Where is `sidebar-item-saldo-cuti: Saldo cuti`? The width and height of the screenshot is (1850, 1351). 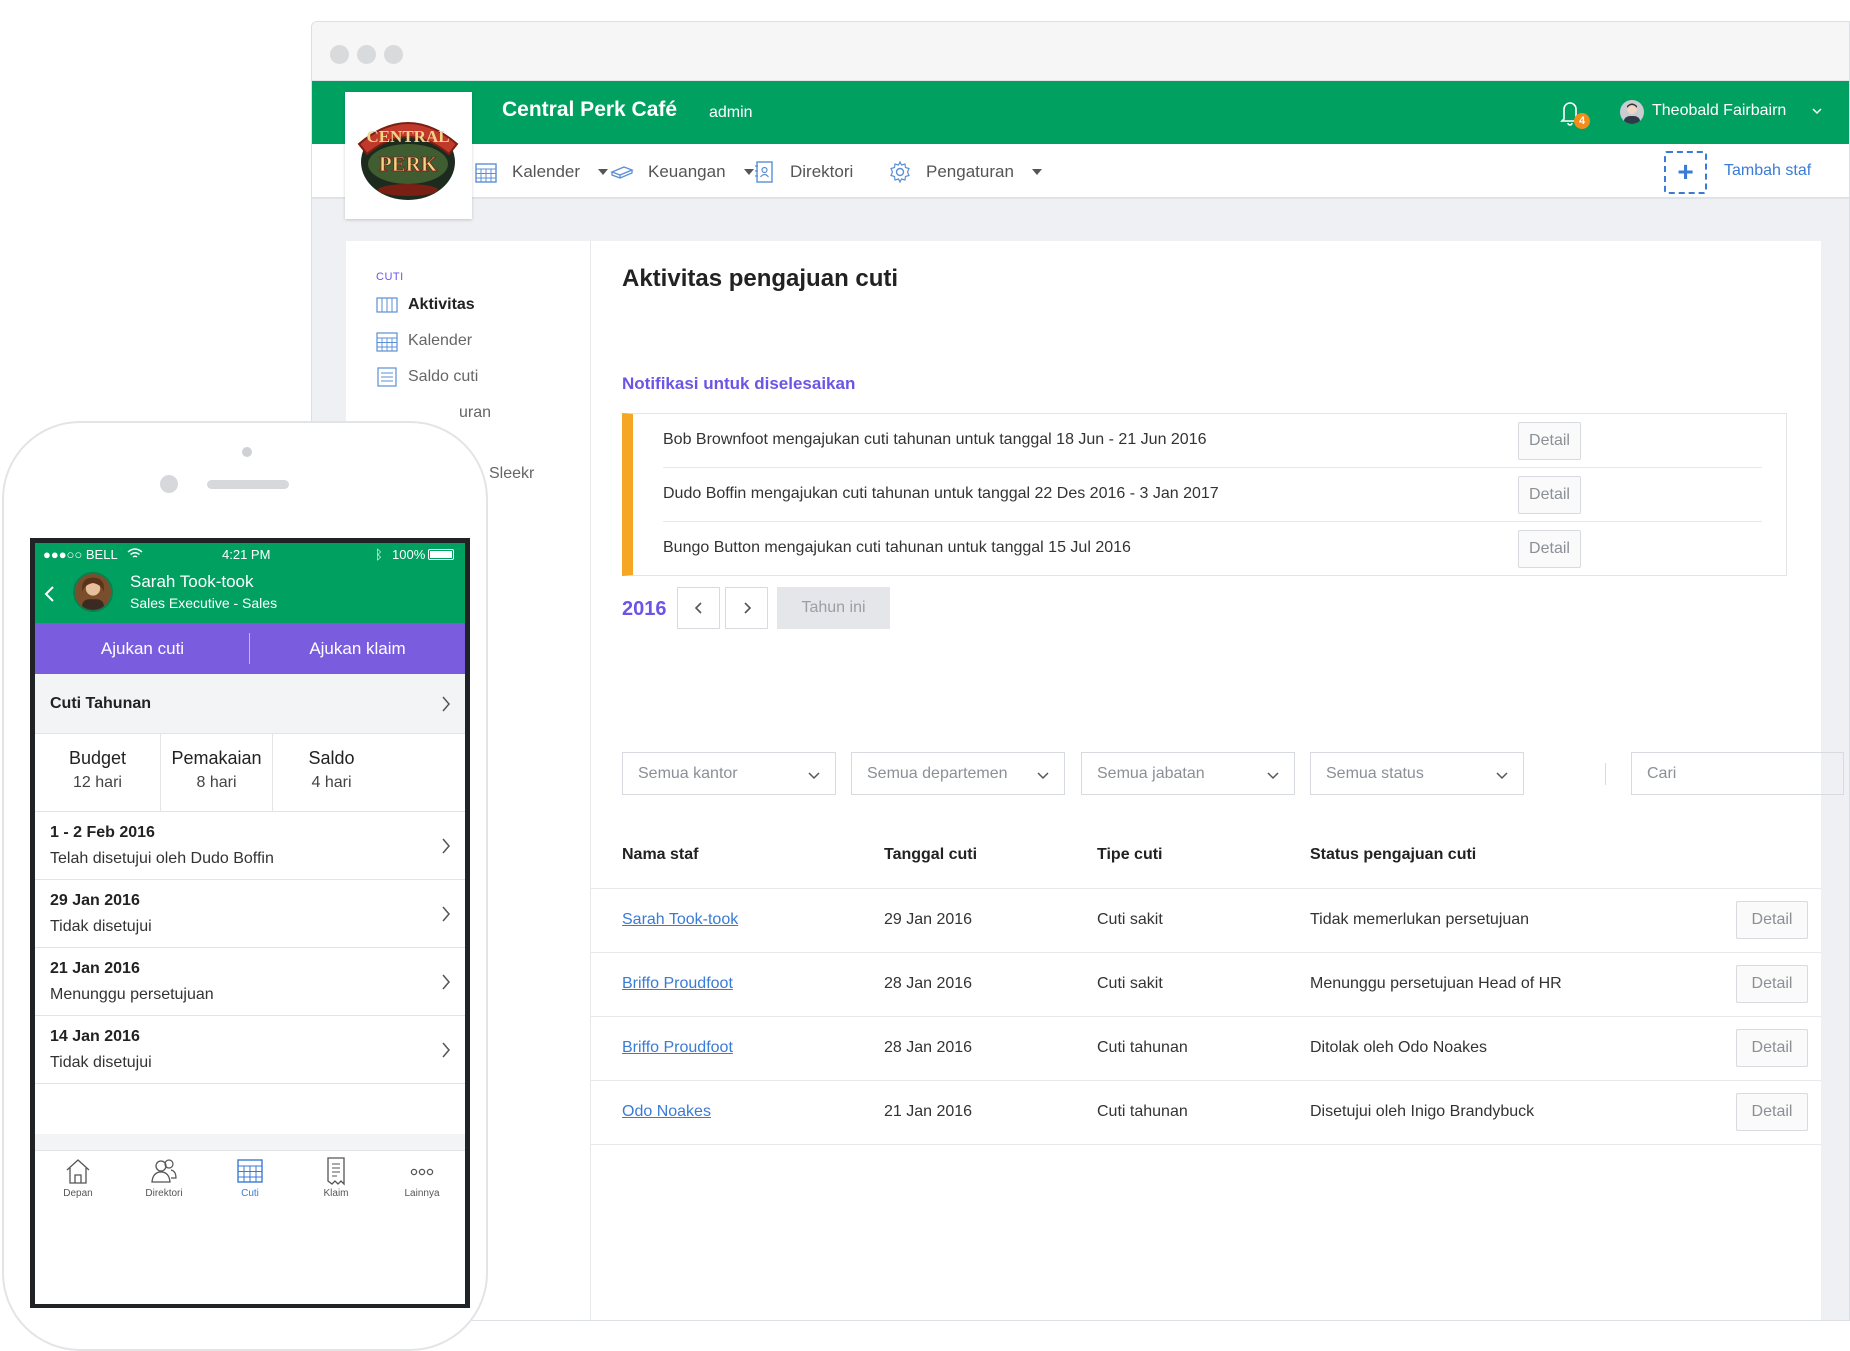
sidebar-item-saldo-cuti: Saldo cuti is located at coordinates (427, 377).